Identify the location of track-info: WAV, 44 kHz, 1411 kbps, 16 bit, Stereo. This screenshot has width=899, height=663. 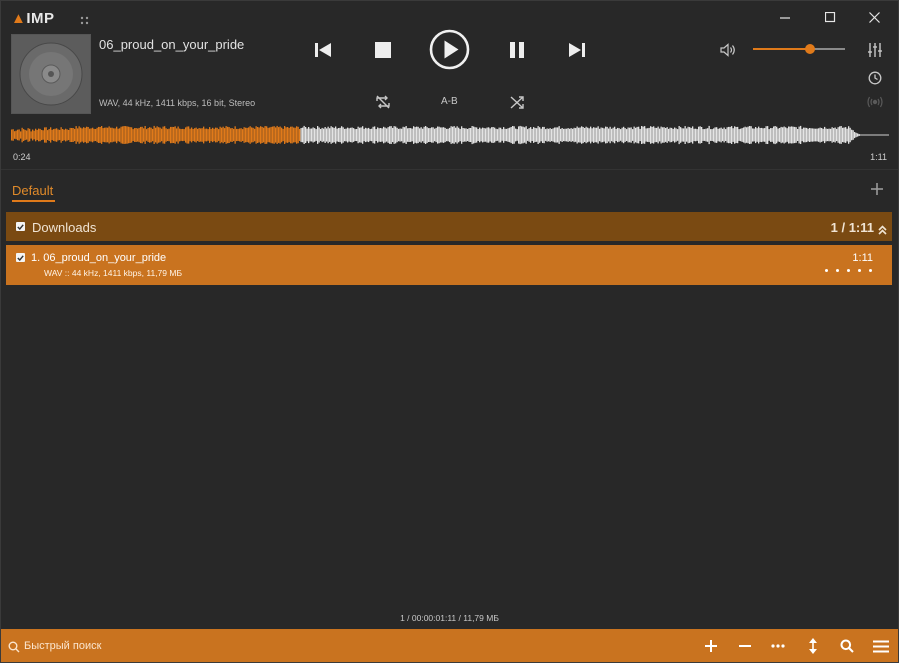
(177, 103).